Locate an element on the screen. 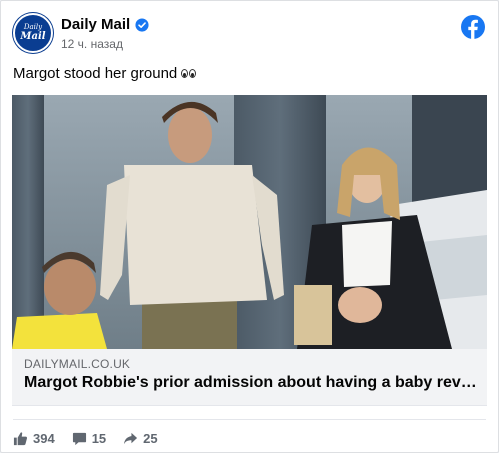  post-stats-bar: 394 15 25 is located at coordinates (94, 438).